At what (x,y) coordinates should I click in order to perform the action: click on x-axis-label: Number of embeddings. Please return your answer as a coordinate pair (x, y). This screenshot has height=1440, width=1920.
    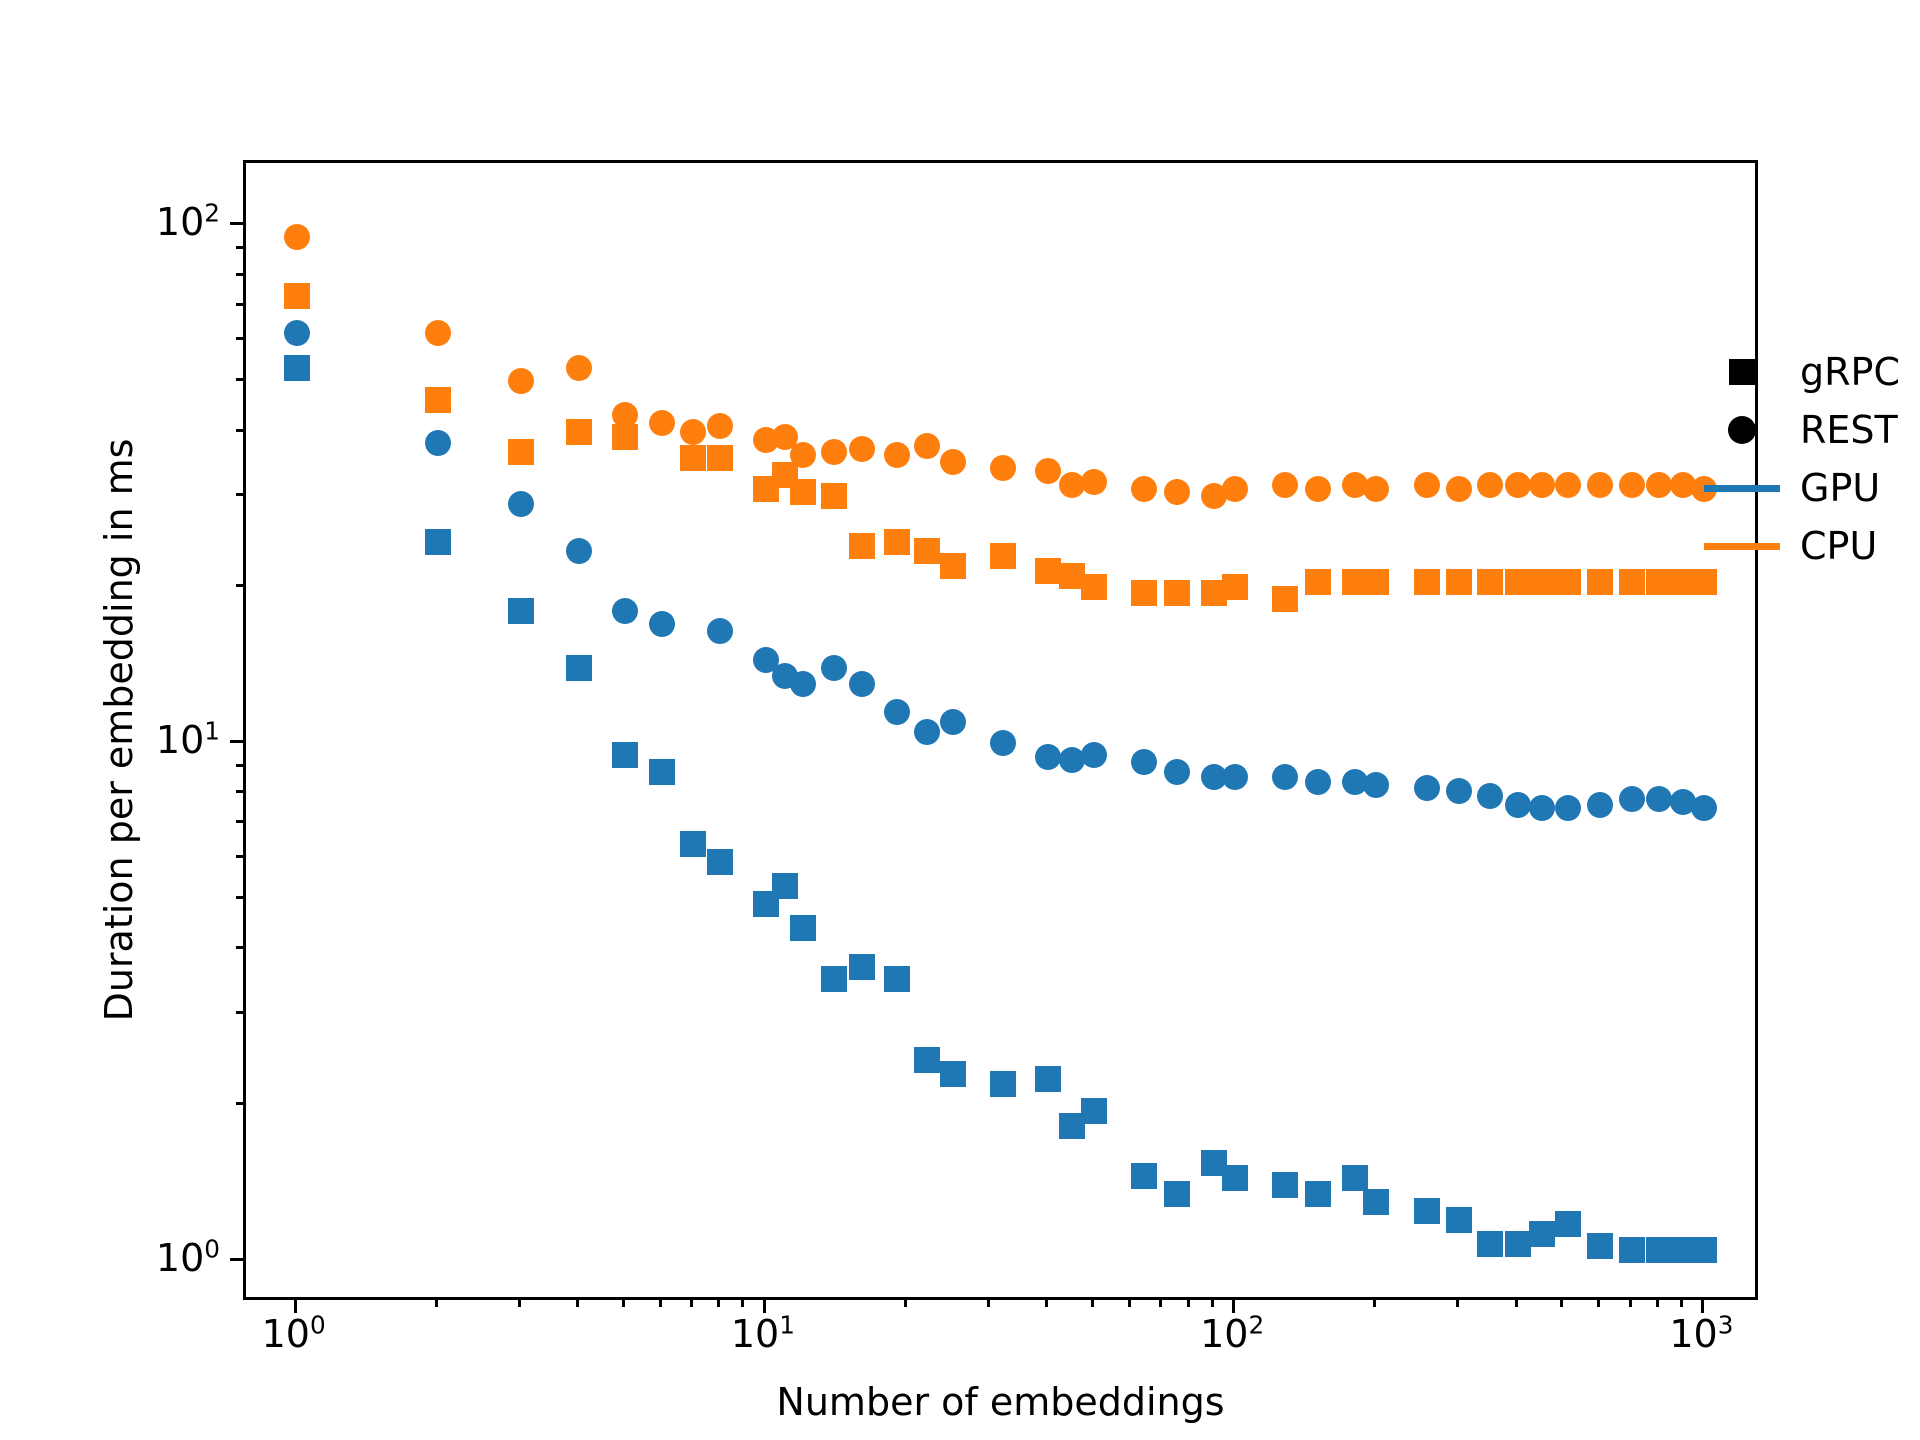
    Looking at the image, I should click on (1000, 1402).